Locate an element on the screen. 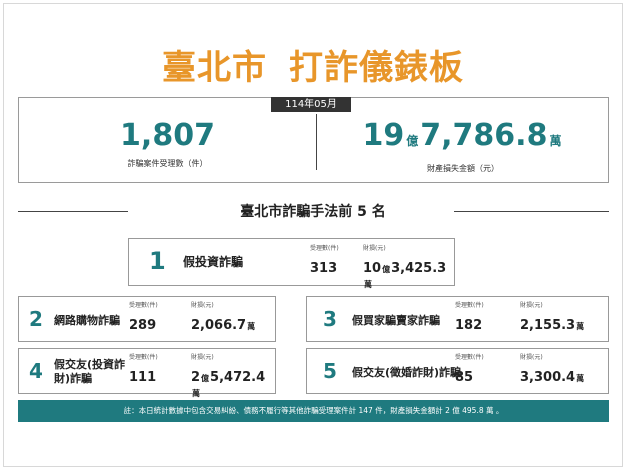 This screenshot has width=626, height=470. loss-value: 2,066.7萬 is located at coordinates (223, 325).